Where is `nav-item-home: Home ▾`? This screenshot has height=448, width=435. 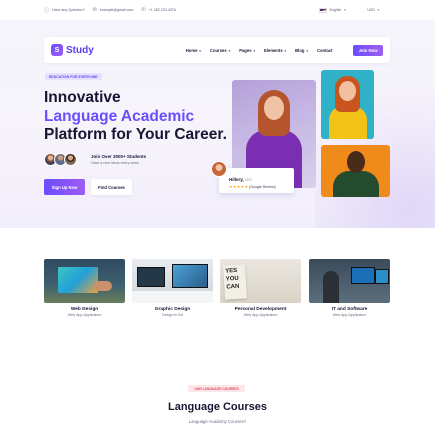 nav-item-home: Home ▾ is located at coordinates (193, 50).